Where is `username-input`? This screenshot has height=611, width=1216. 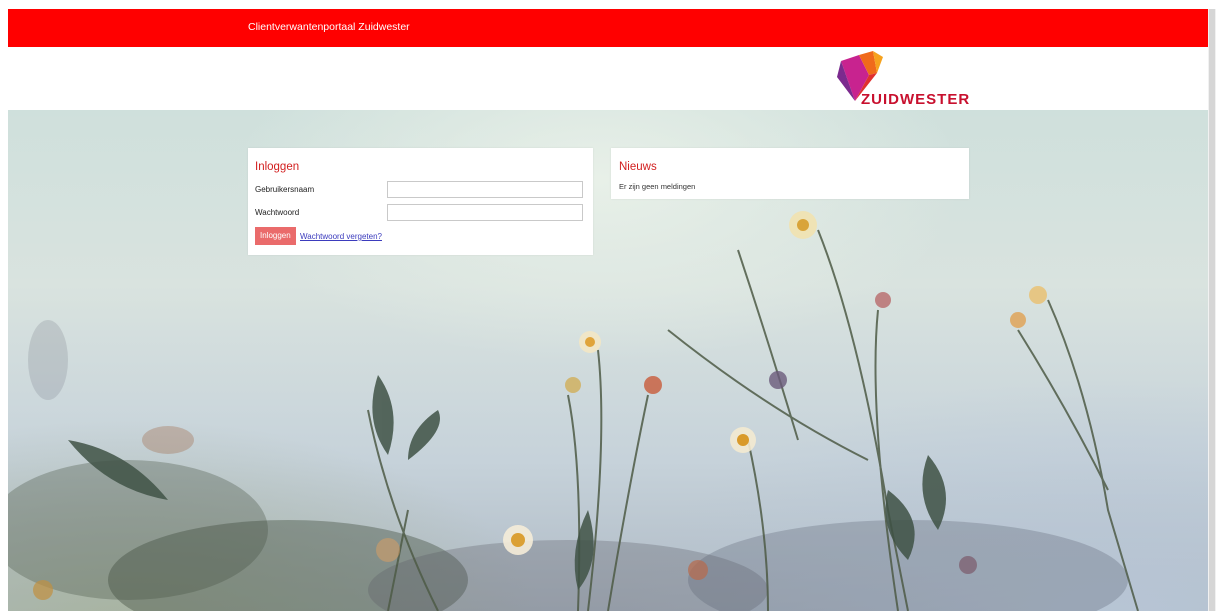 username-input is located at coordinates (485, 189).